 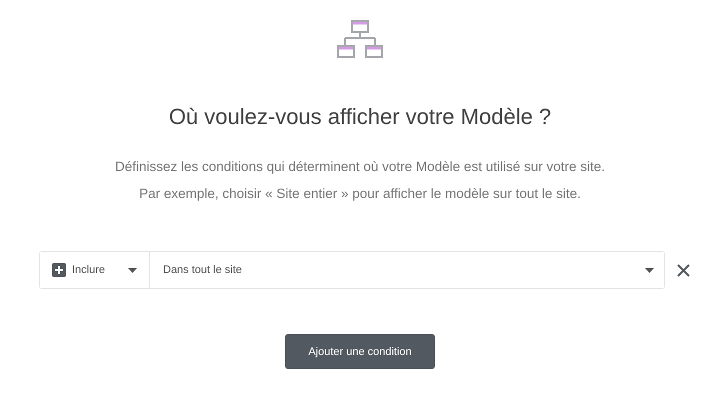 What do you see at coordinates (360, 351) in the screenshot?
I see `add-condition-button: Ajouter une condition` at bounding box center [360, 351].